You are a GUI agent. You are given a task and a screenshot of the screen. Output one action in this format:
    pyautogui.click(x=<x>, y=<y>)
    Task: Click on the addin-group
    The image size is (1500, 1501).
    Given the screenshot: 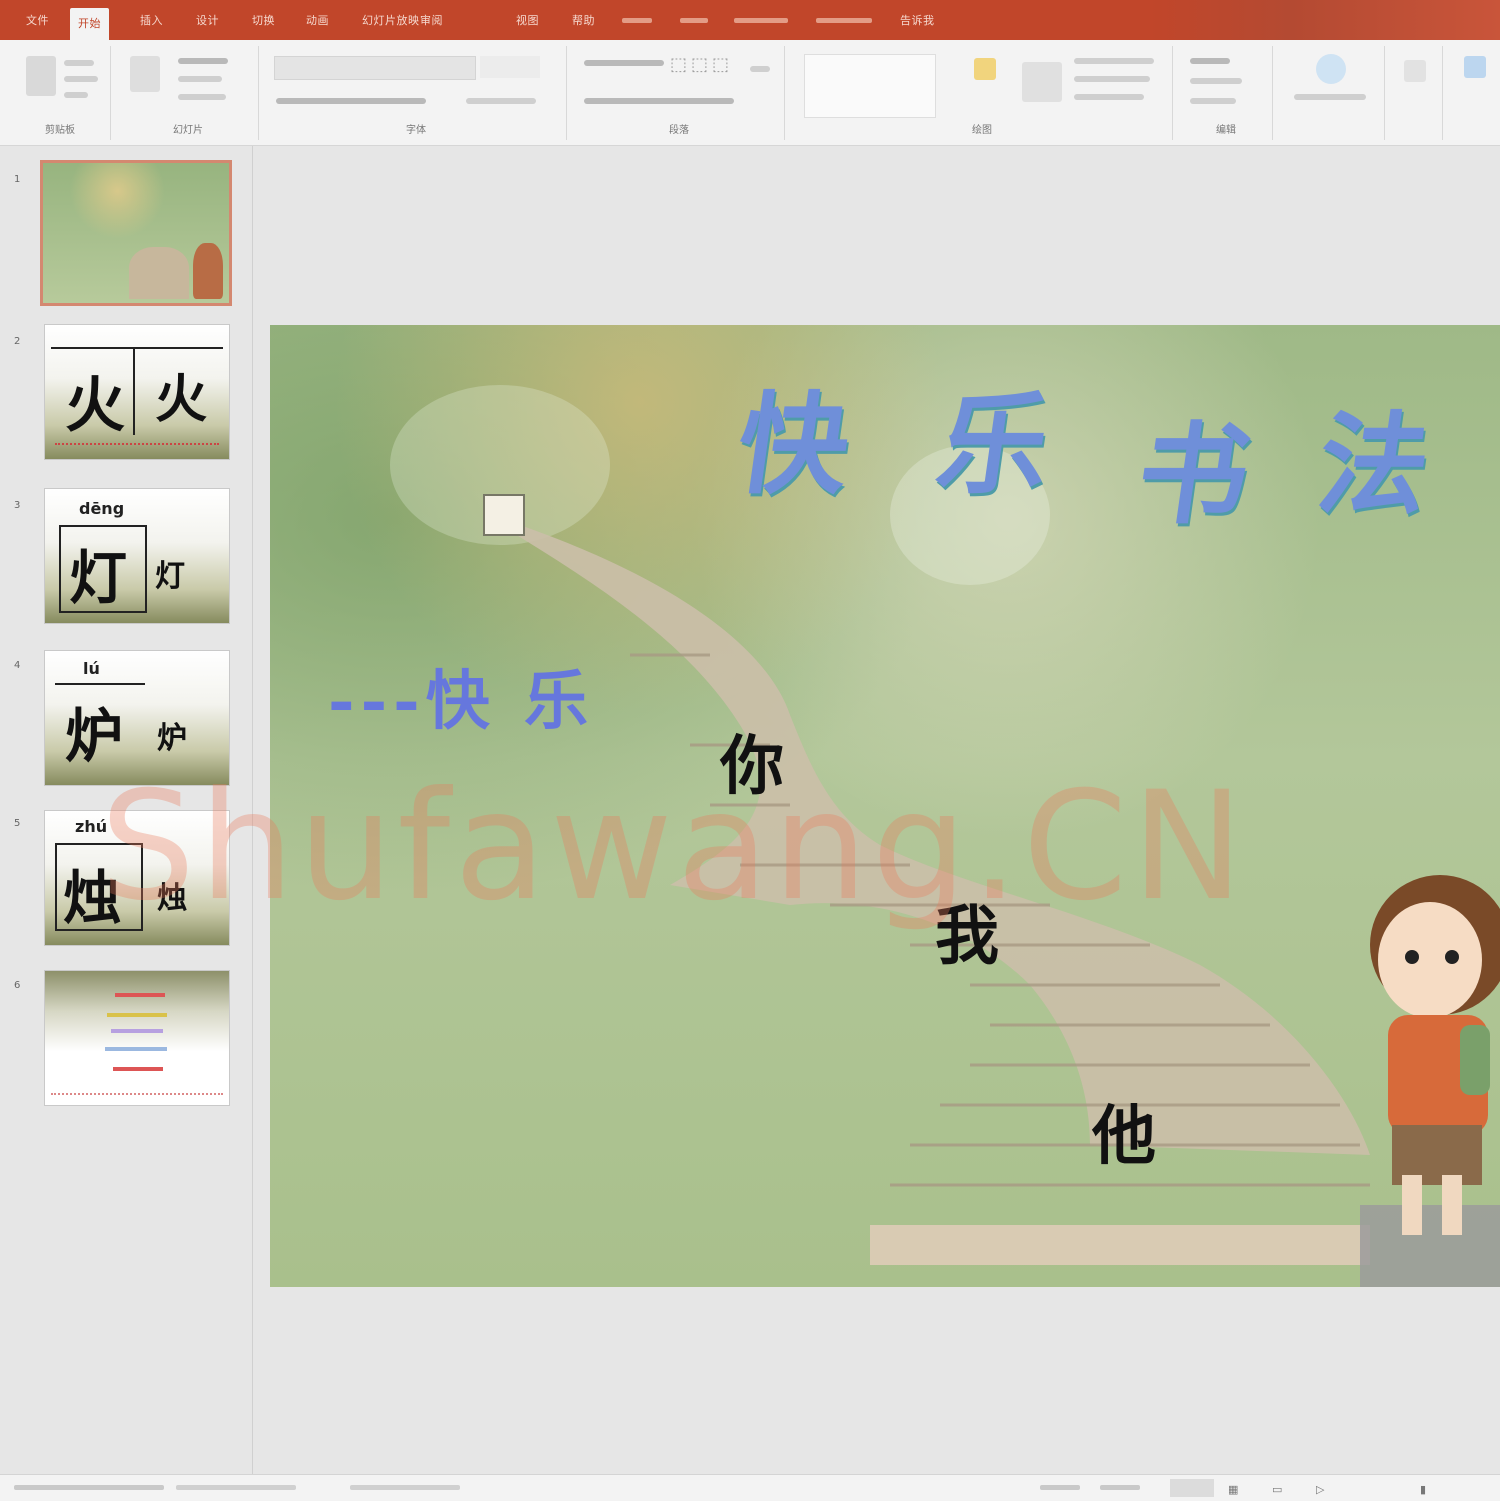 What is the action you would take?
    pyautogui.click(x=1332, y=93)
    